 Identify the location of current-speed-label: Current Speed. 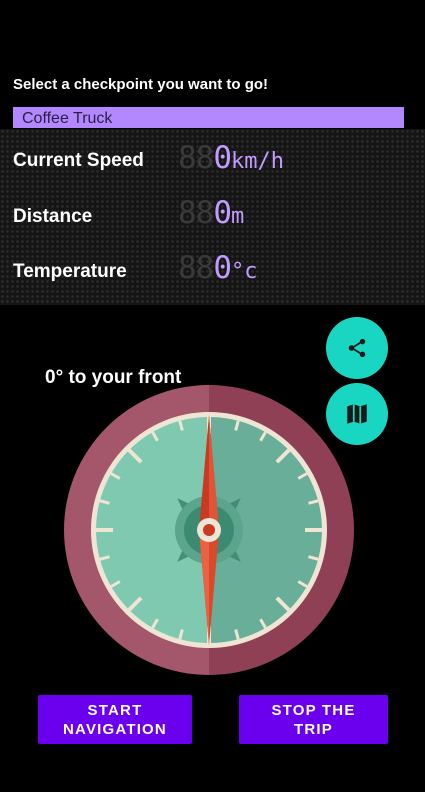
(78, 160).